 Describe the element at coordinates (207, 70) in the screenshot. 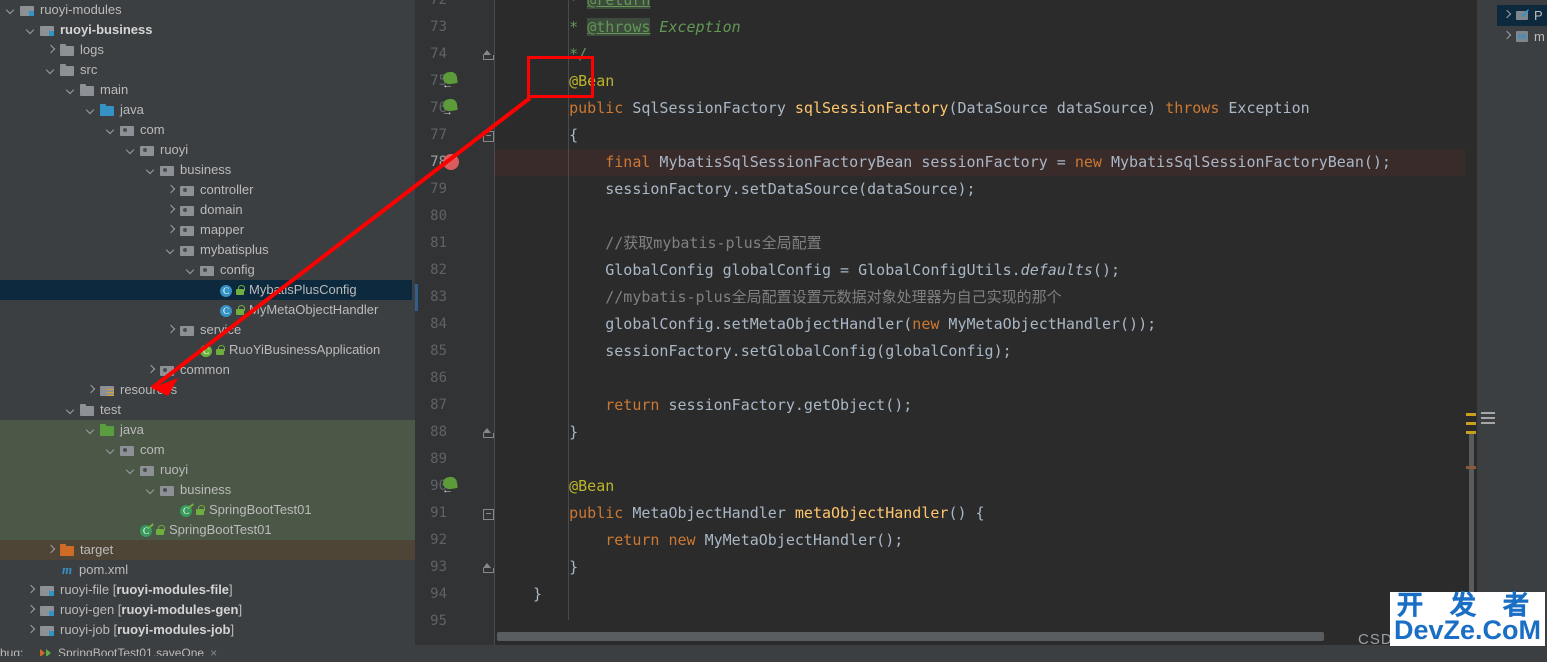

I see `tree-item-src: src` at that location.